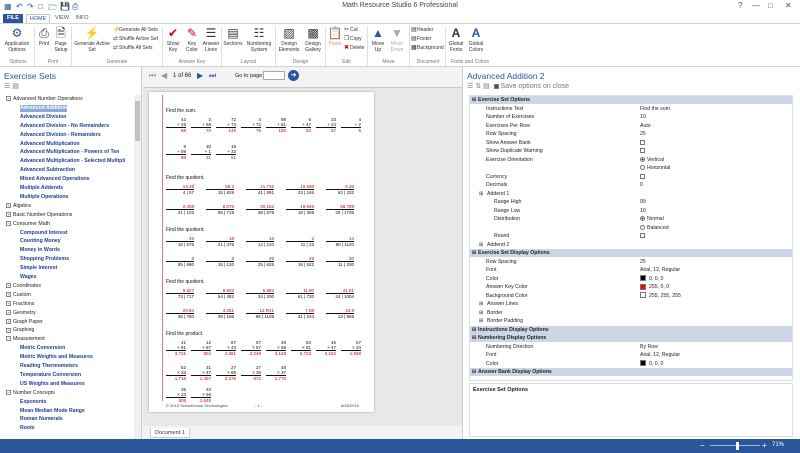 This screenshot has height=453, width=800. I want to click on property-value: 255, 255, 255, so click(660, 296).